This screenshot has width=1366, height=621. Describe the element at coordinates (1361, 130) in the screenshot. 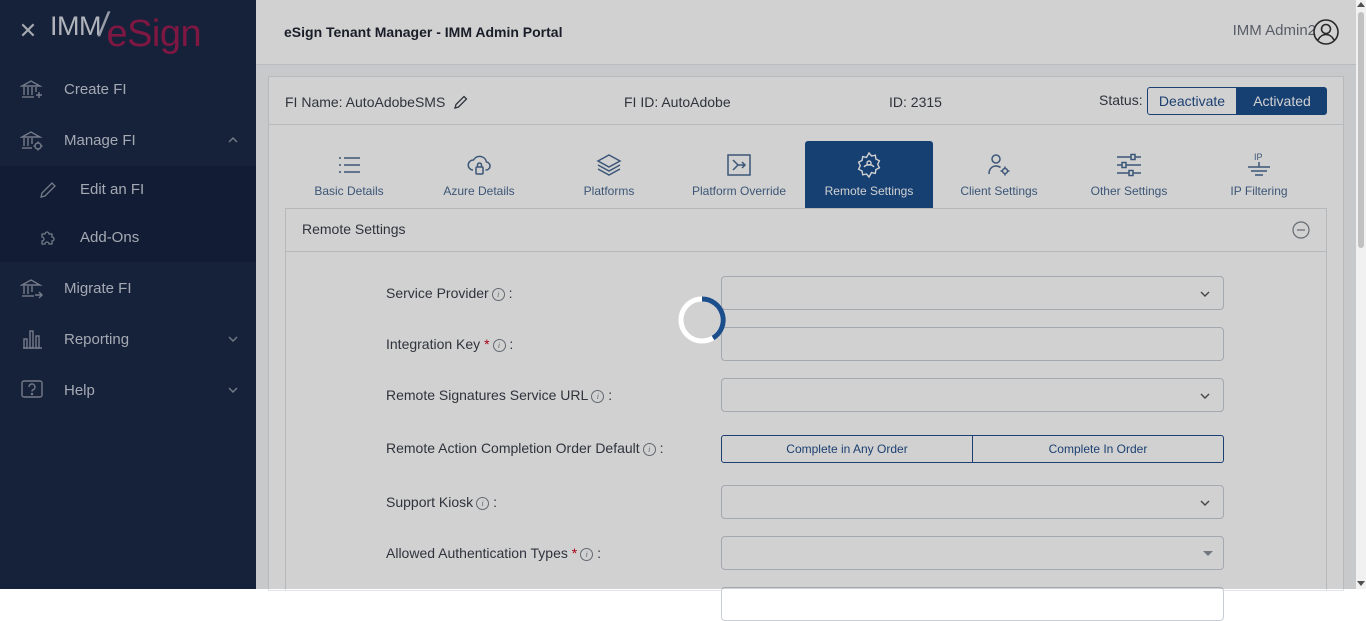

I see `scrollbar-thumb` at that location.